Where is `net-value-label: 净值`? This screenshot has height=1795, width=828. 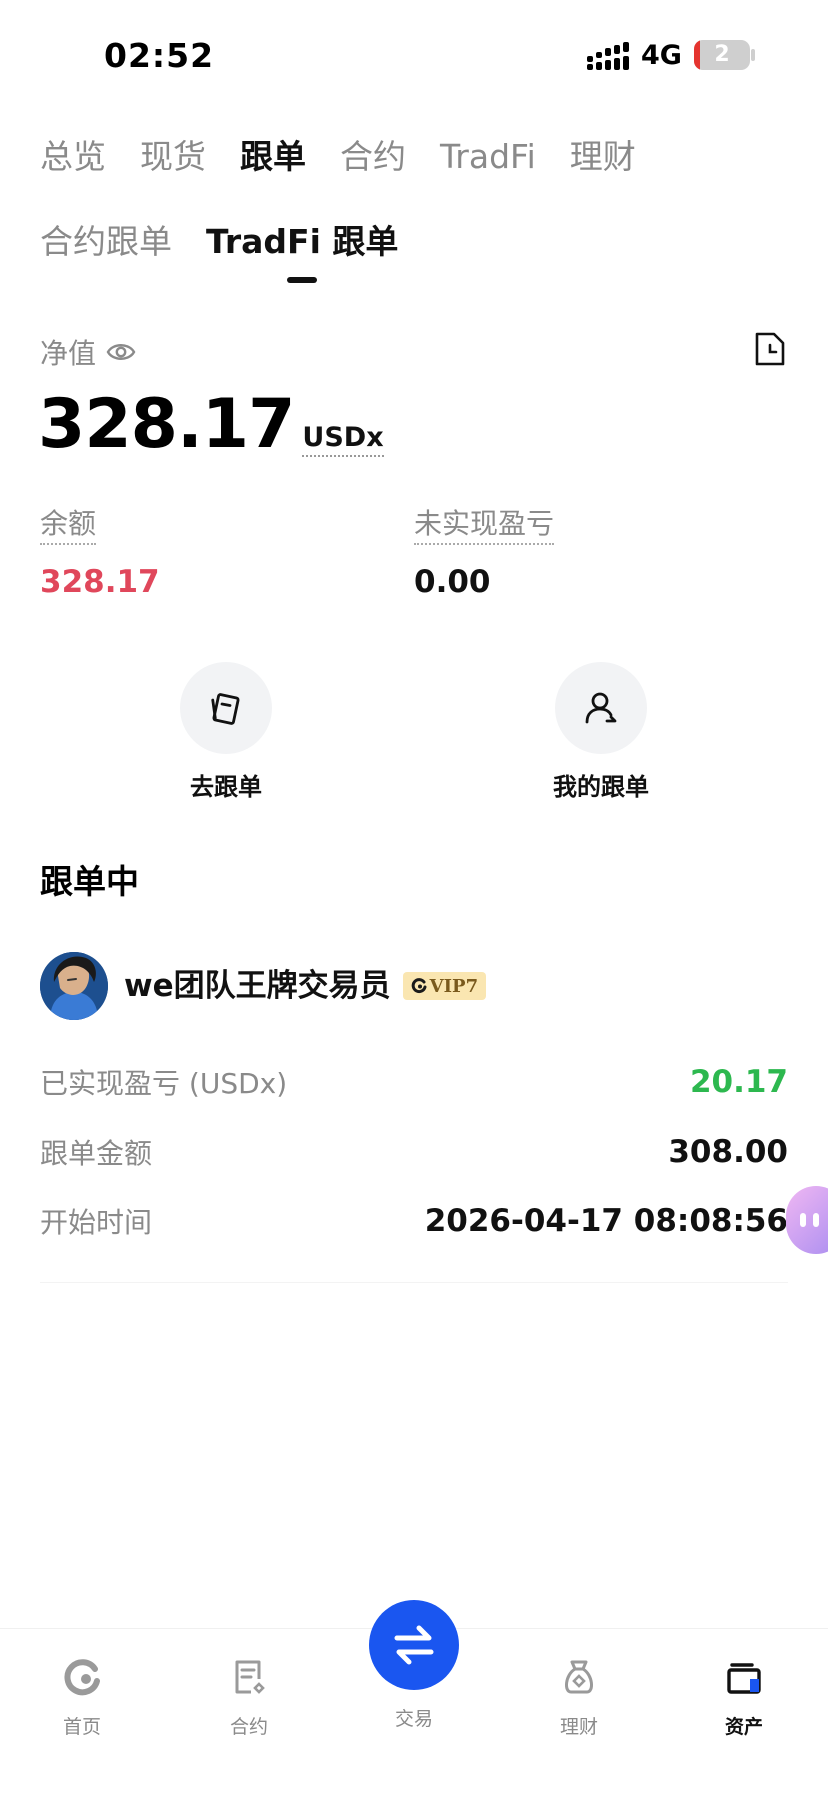 net-value-label: 净值 is located at coordinates (68, 353).